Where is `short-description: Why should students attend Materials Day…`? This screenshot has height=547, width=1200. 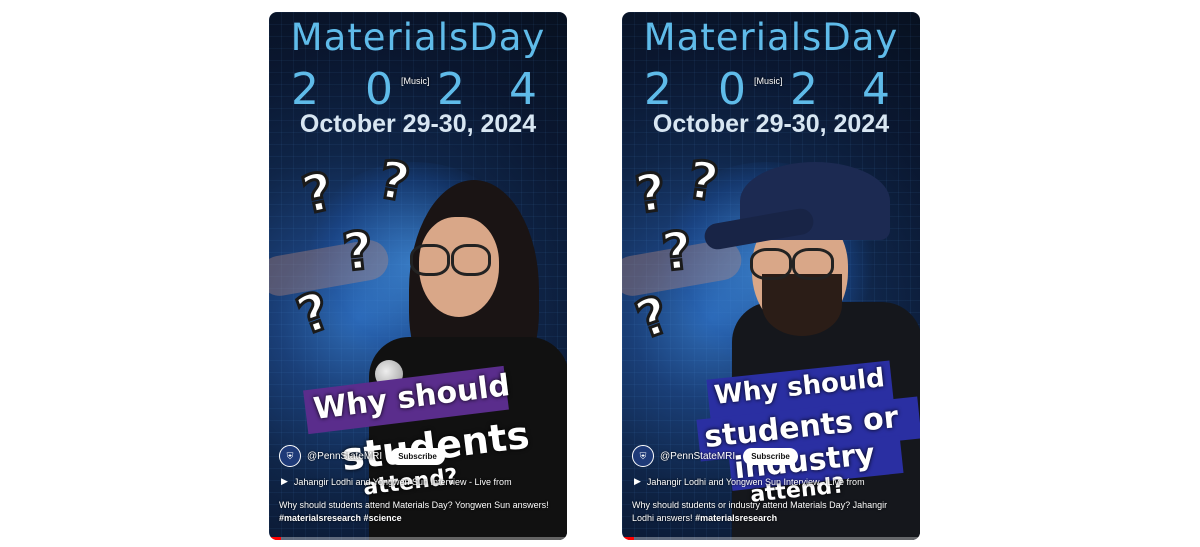
short-description: Why should students attend Materials Day… is located at coordinates (418, 512).